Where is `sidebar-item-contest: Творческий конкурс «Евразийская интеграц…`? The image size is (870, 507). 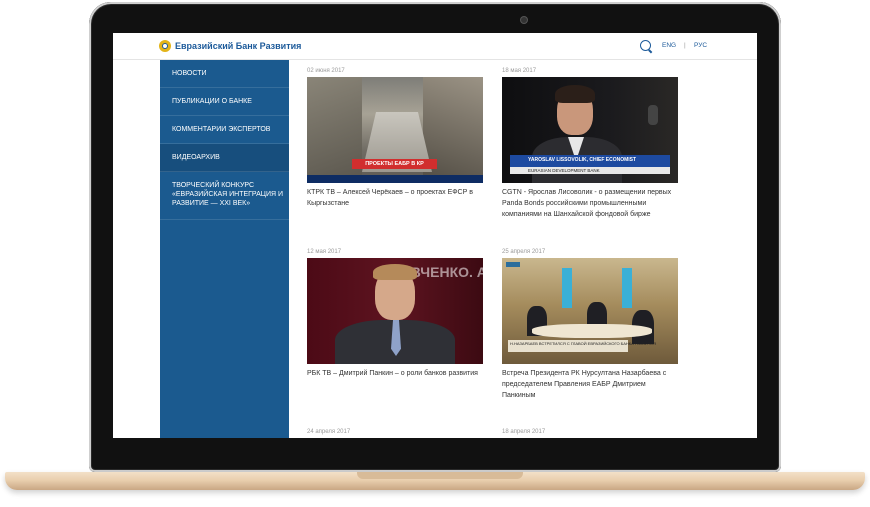
sidebar-item-contest: Творческий конкурс «Евразийская интеграц… is located at coordinates (224, 196).